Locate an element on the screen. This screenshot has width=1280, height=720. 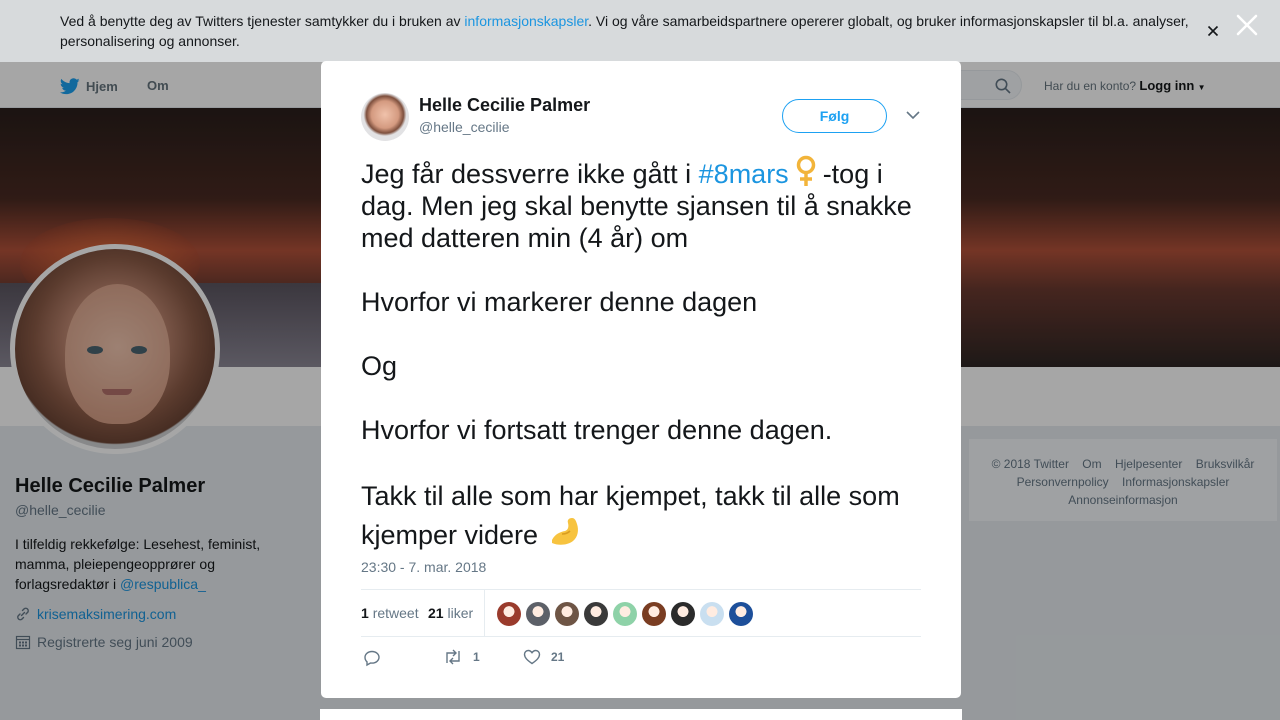
reply-icon is located at coordinates (372, 658).